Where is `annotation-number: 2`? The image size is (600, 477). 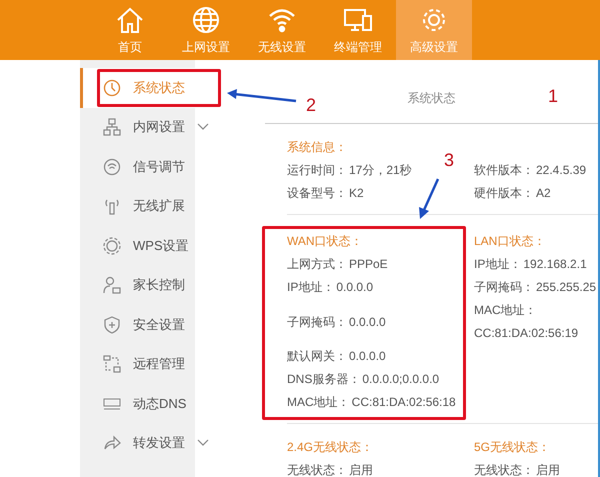
annotation-number: 2 is located at coordinates (311, 105).